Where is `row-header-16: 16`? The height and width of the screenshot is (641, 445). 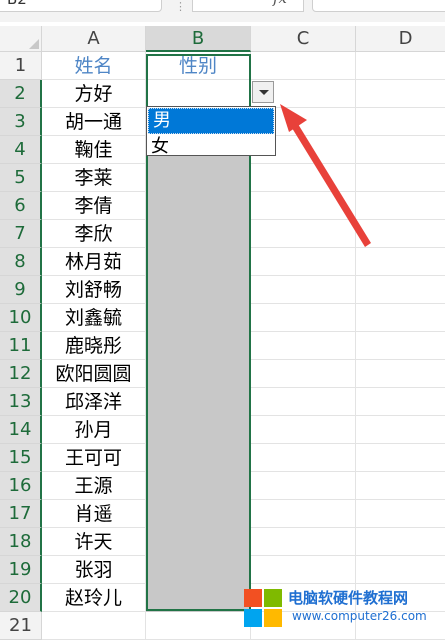 row-header-16: 16 is located at coordinates (21, 486).